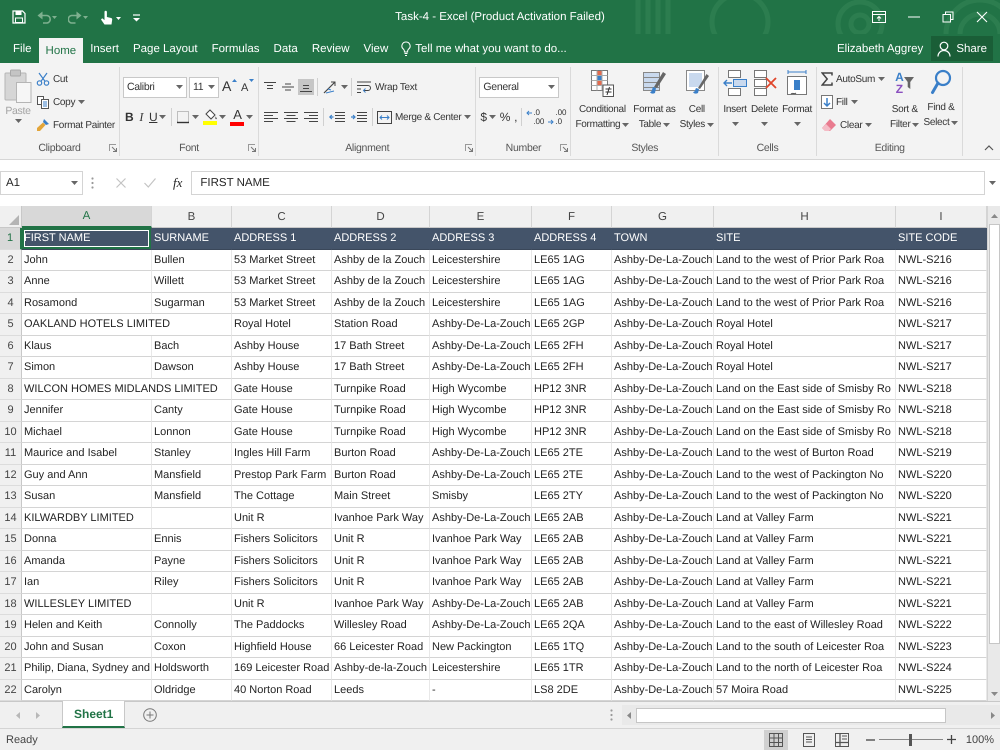 Image resolution: width=1000 pixels, height=750 pixels. Describe the element at coordinates (75, 125) in the screenshot. I see `format-painter-button: Format Painter` at that location.